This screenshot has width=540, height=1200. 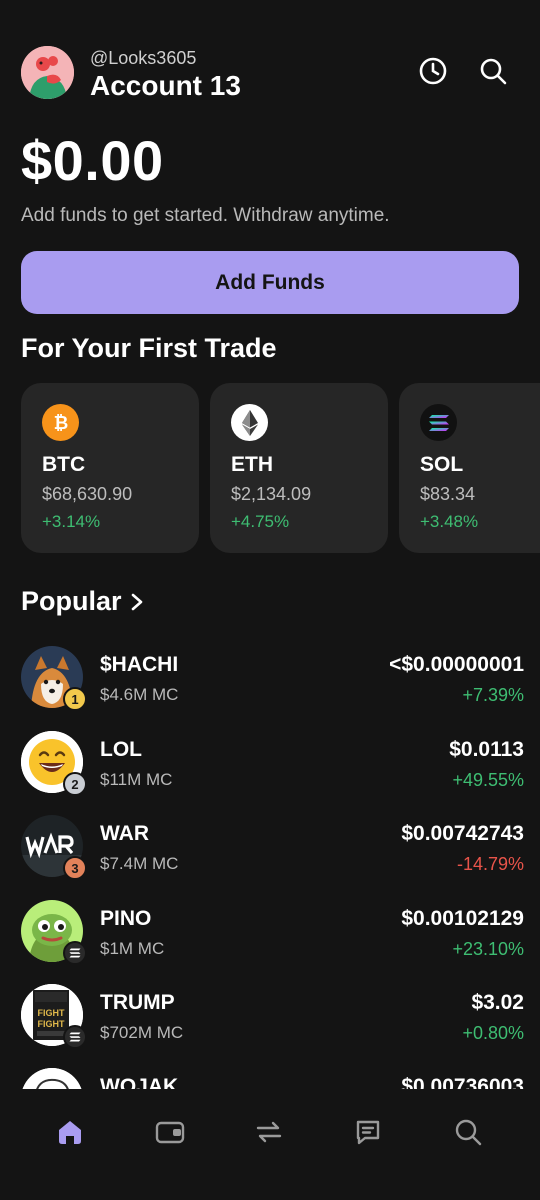 I want to click on token-mc: $11M MC, so click(x=136, y=779).